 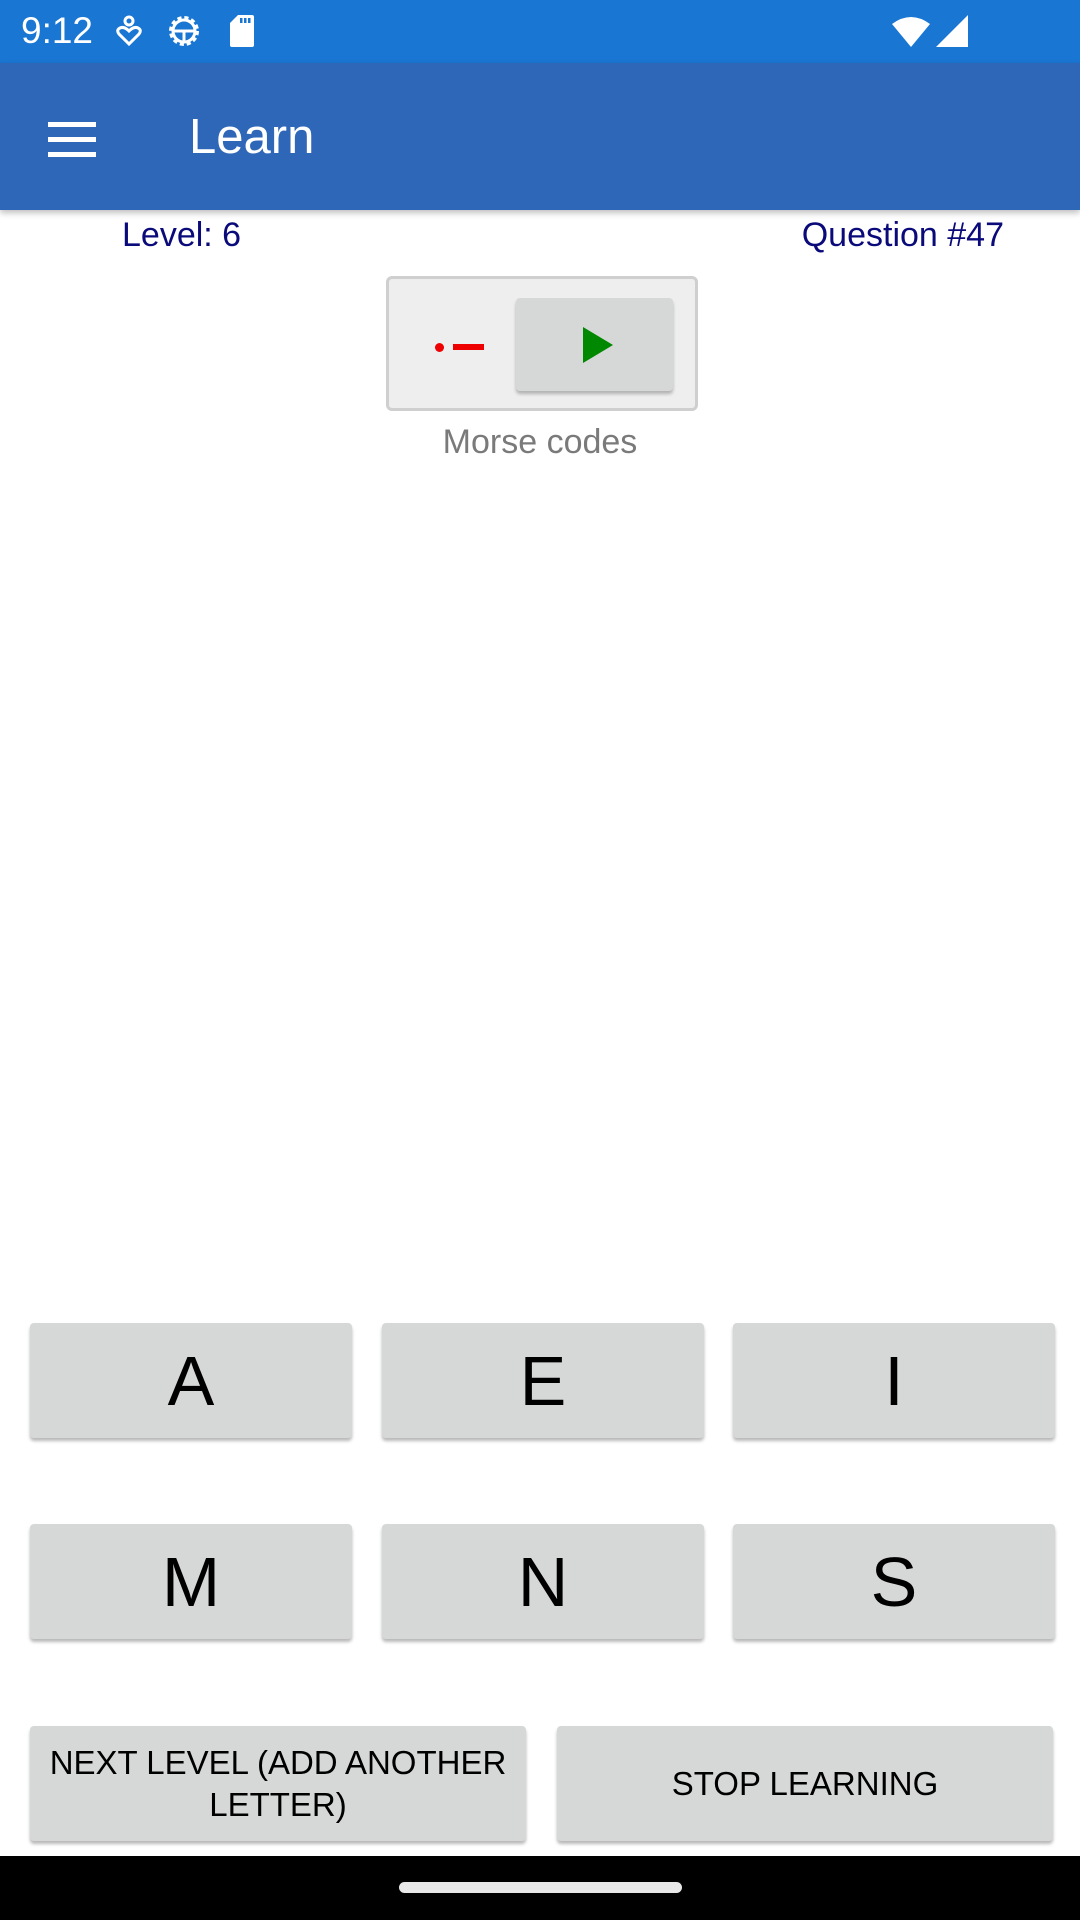 What do you see at coordinates (902, 235) in the screenshot?
I see `question-number-label: Question #47` at bounding box center [902, 235].